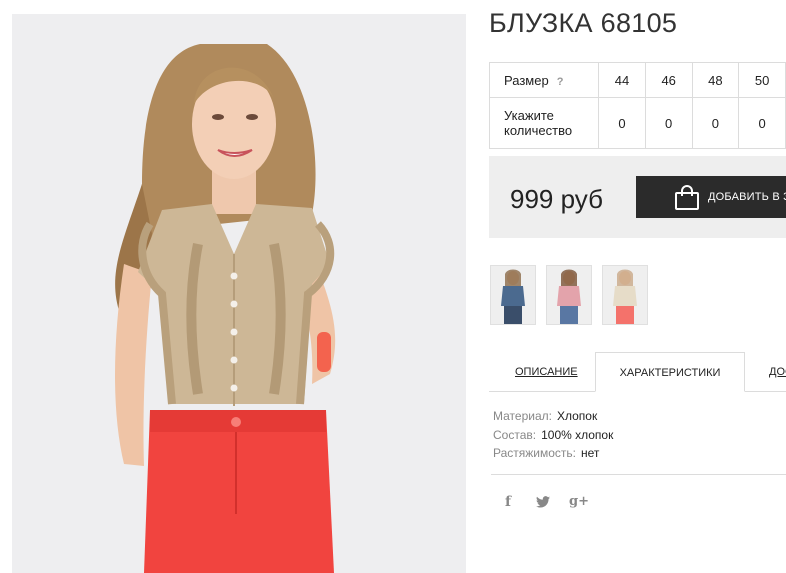 The image size is (786, 573). I want to click on tab-description: ОПИСАНИЕ, so click(546, 371).